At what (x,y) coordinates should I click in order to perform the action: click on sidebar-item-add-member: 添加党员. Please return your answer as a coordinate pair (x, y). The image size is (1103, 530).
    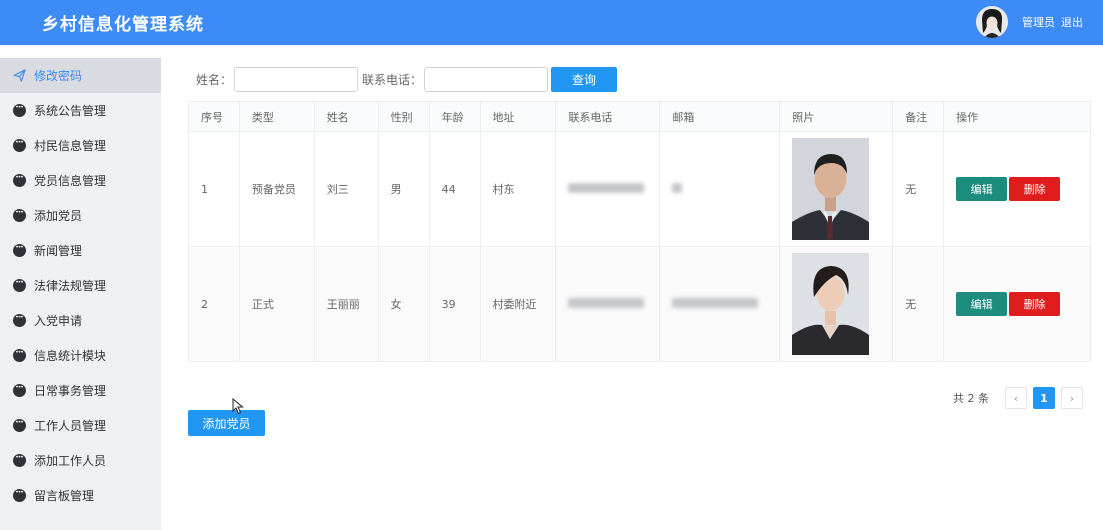
    Looking at the image, I should click on (80, 215).